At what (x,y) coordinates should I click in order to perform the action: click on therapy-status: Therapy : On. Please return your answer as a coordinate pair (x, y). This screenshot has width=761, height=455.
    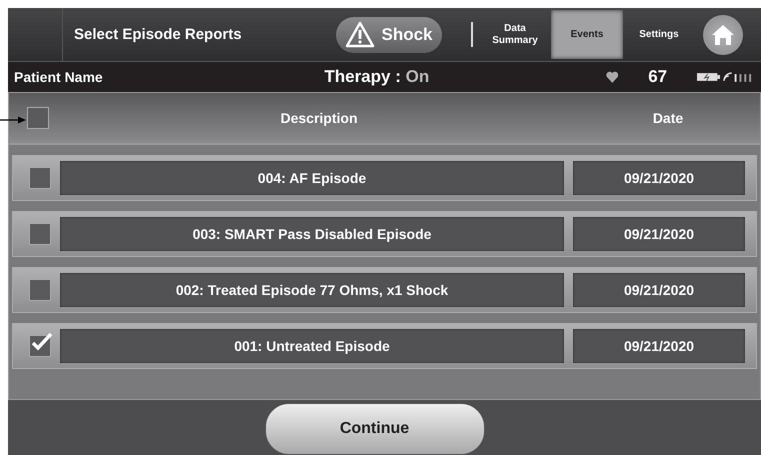
    Looking at the image, I should click on (377, 76).